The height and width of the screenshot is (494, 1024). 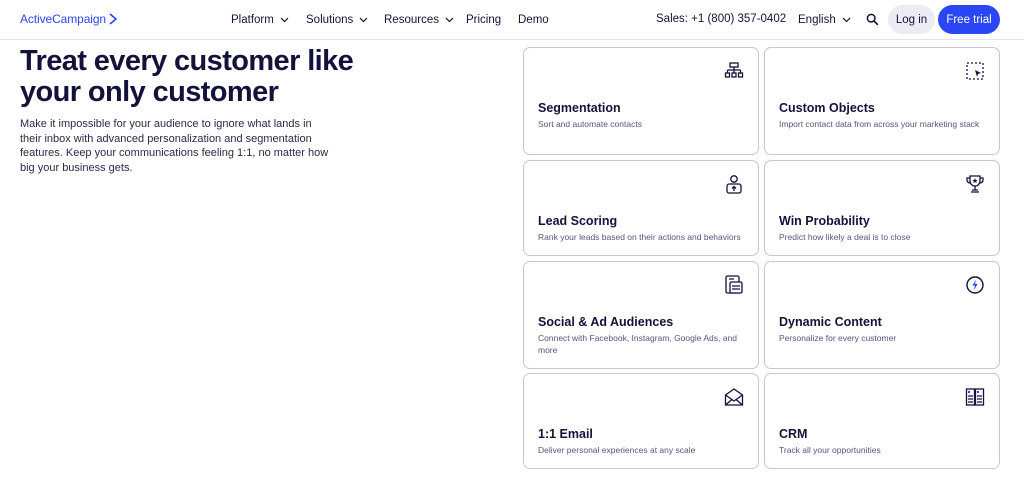 I want to click on card-title: Social & Ad Audiences, so click(x=606, y=322).